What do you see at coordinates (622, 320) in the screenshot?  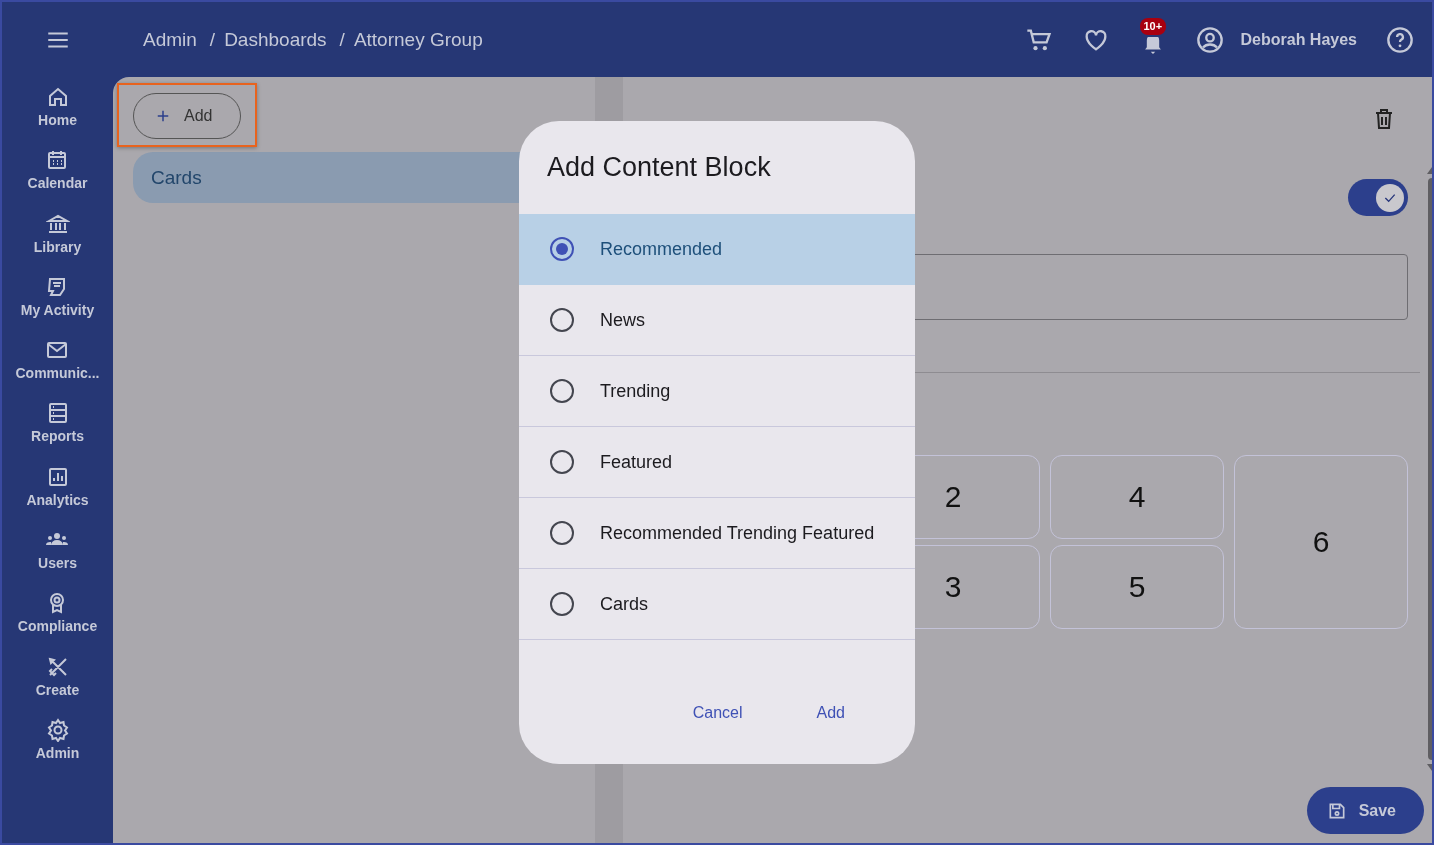 I see `option-label: News` at bounding box center [622, 320].